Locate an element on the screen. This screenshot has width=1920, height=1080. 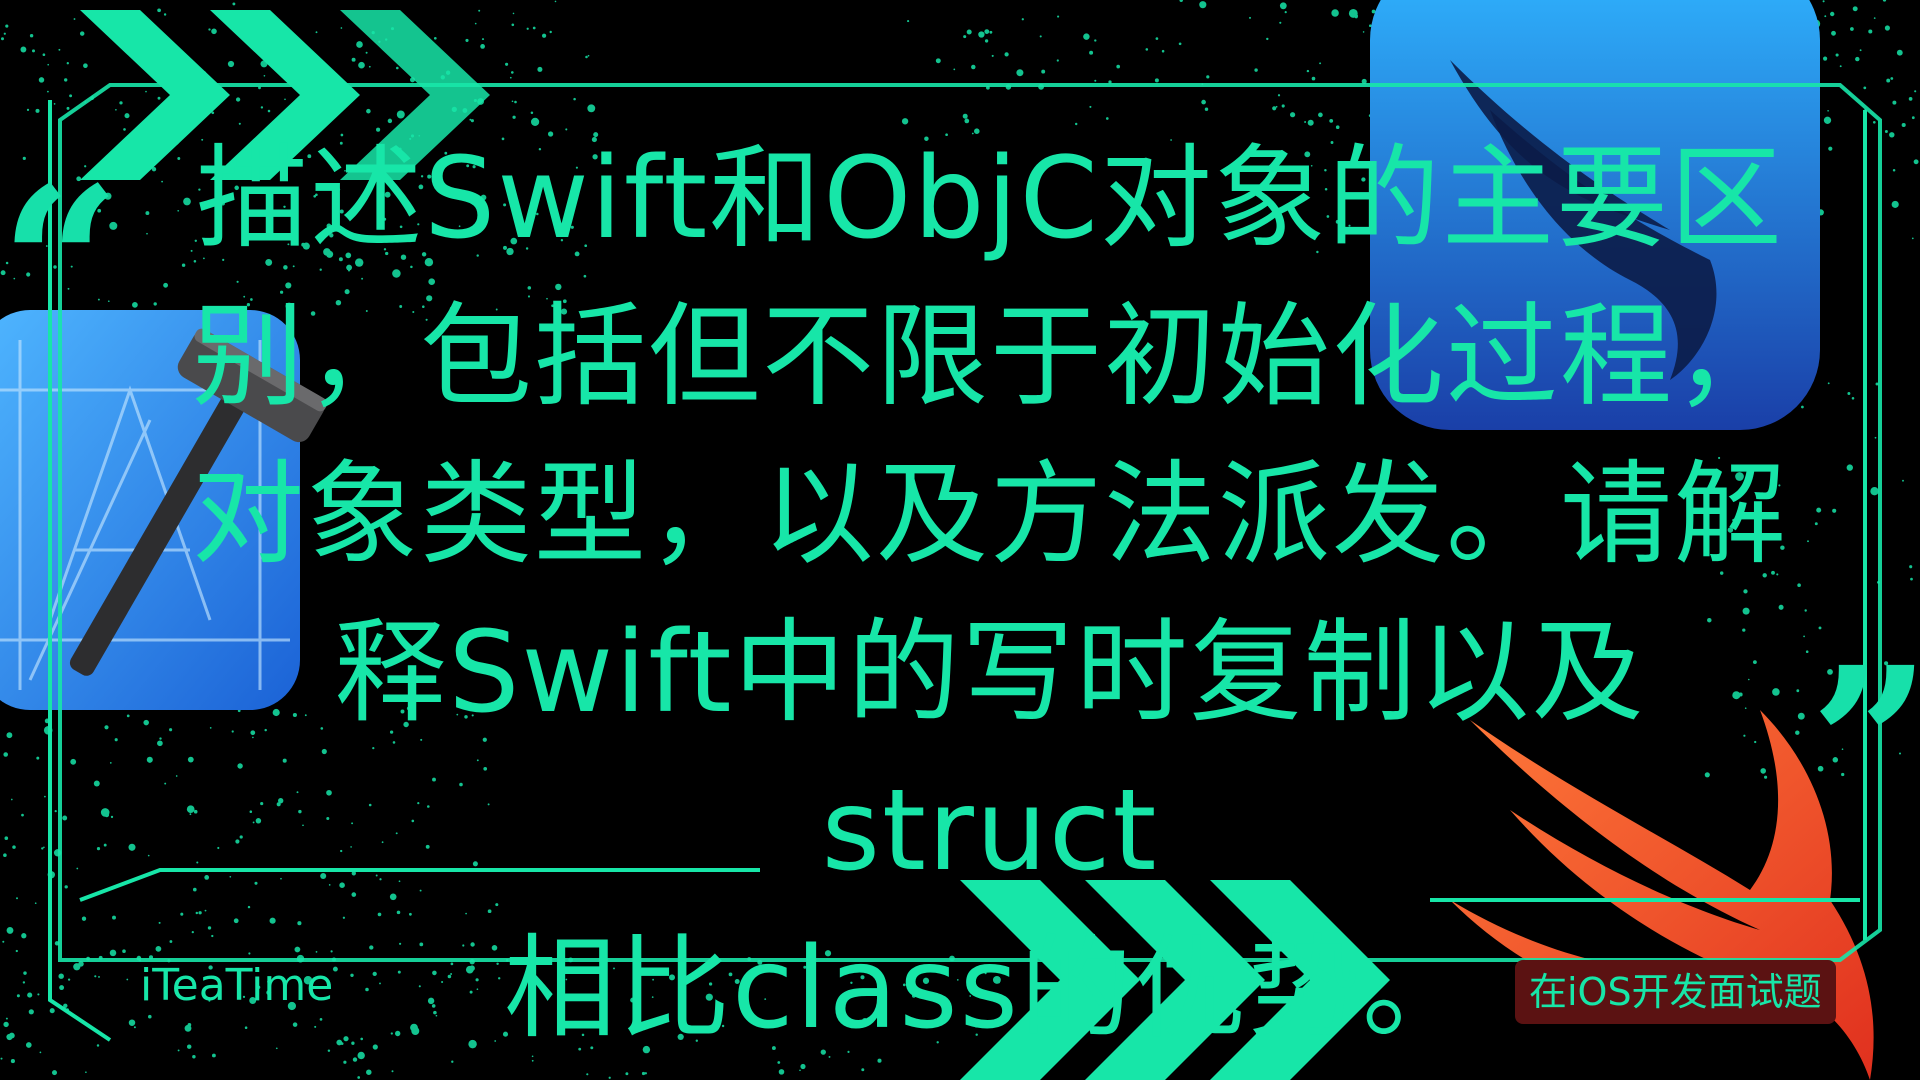
question-line: 别，包括但不限于初始化过程， is located at coordinates (990, 357).